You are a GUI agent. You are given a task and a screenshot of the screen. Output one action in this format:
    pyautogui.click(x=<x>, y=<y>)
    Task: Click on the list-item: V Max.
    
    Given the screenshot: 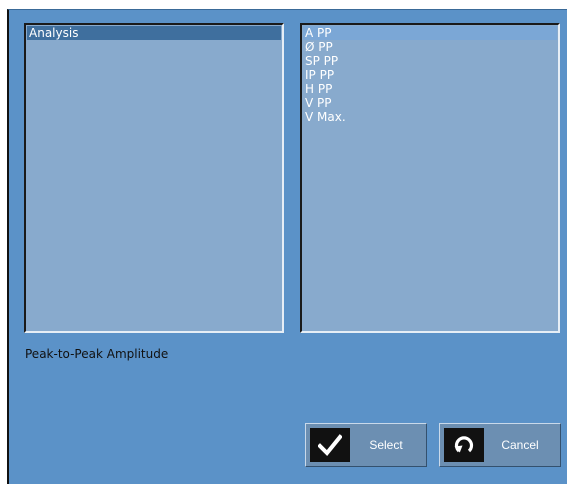 What is the action you would take?
    pyautogui.click(x=430, y=117)
    